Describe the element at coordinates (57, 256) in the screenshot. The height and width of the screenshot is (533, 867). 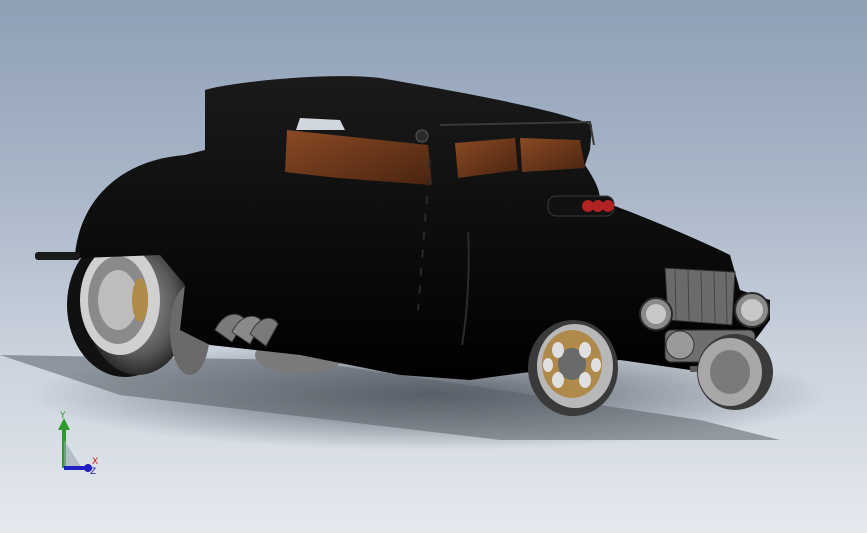
I see `rear-bumper` at that location.